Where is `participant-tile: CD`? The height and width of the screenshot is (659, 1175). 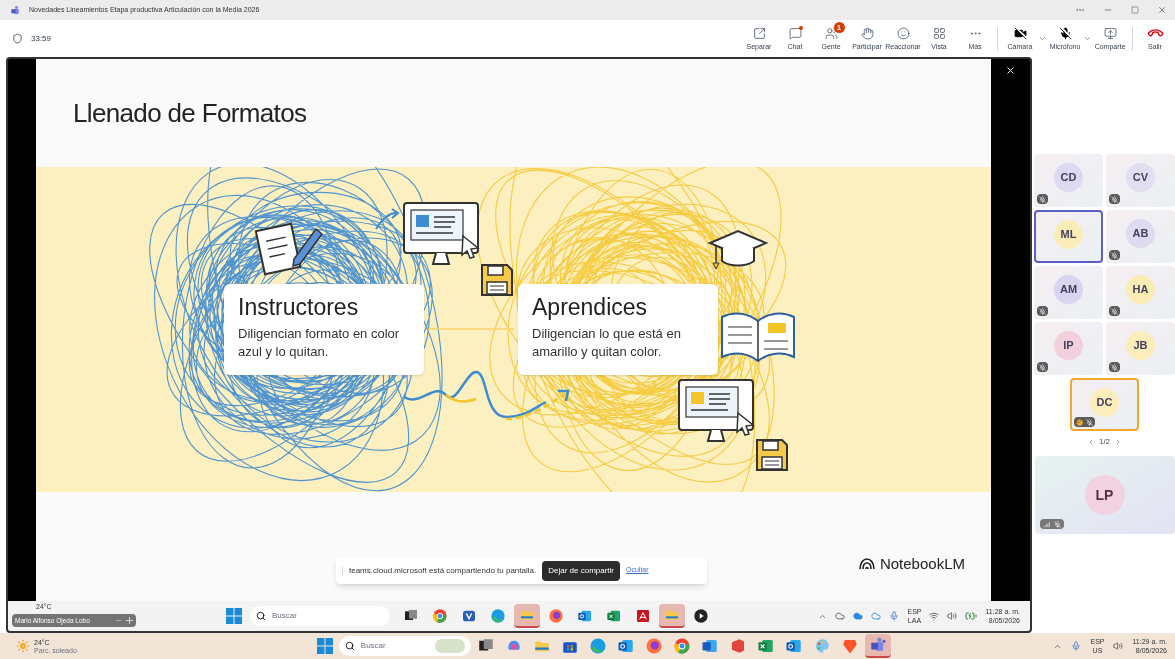 participant-tile: CD is located at coordinates (1068, 180).